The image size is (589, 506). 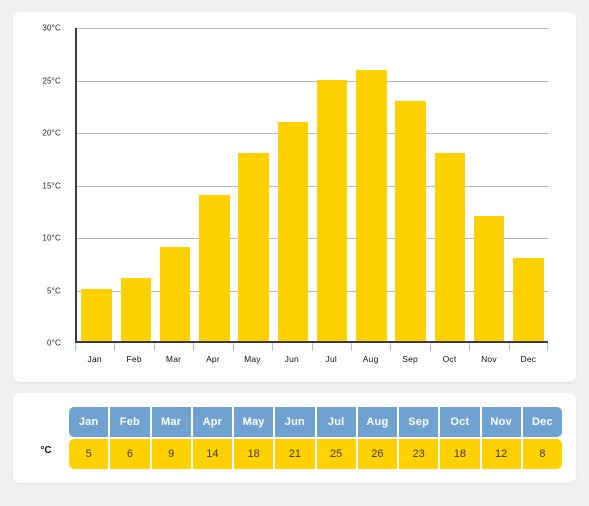 I want to click on x-axis-tick-label: Jul, so click(x=331, y=359).